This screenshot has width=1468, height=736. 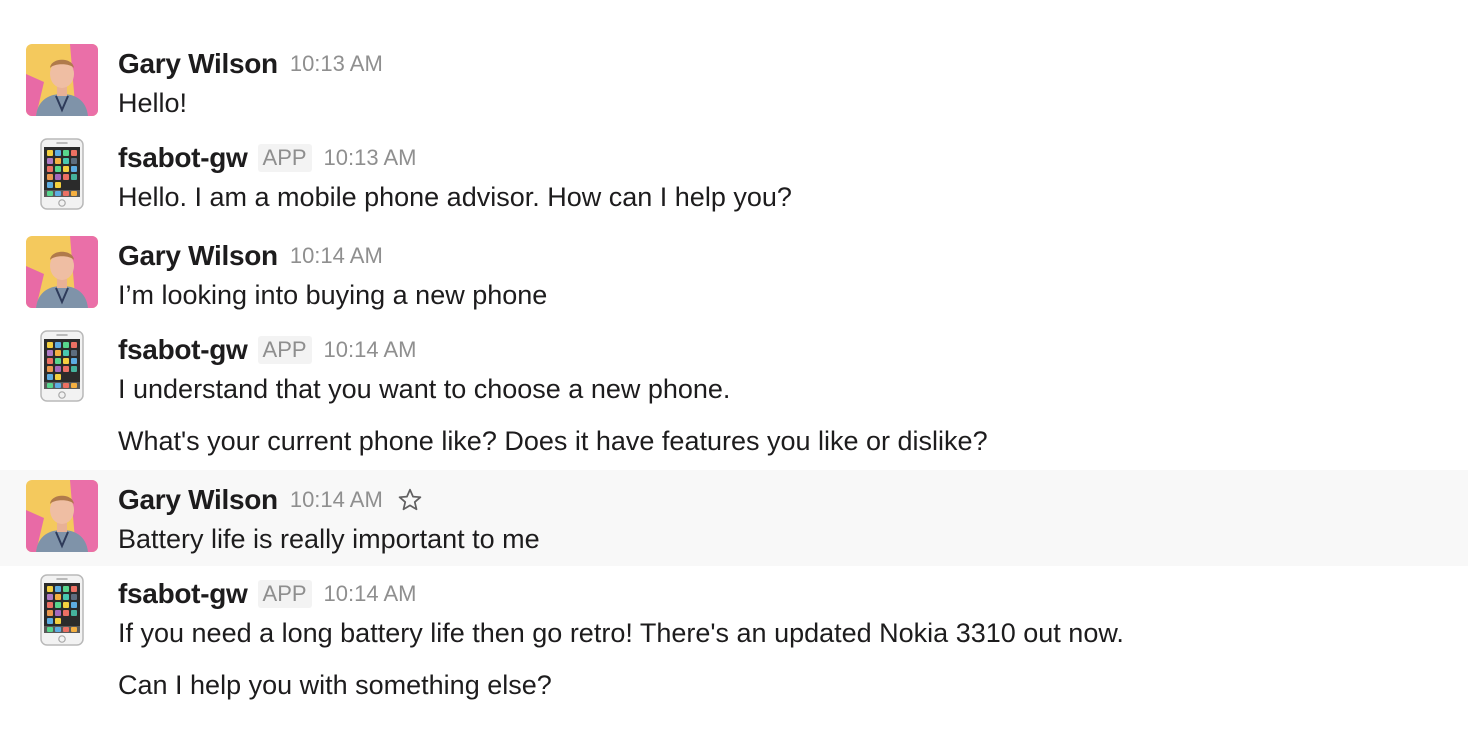 I want to click on message-text: Battery life is really important to me, so click(x=329, y=539).